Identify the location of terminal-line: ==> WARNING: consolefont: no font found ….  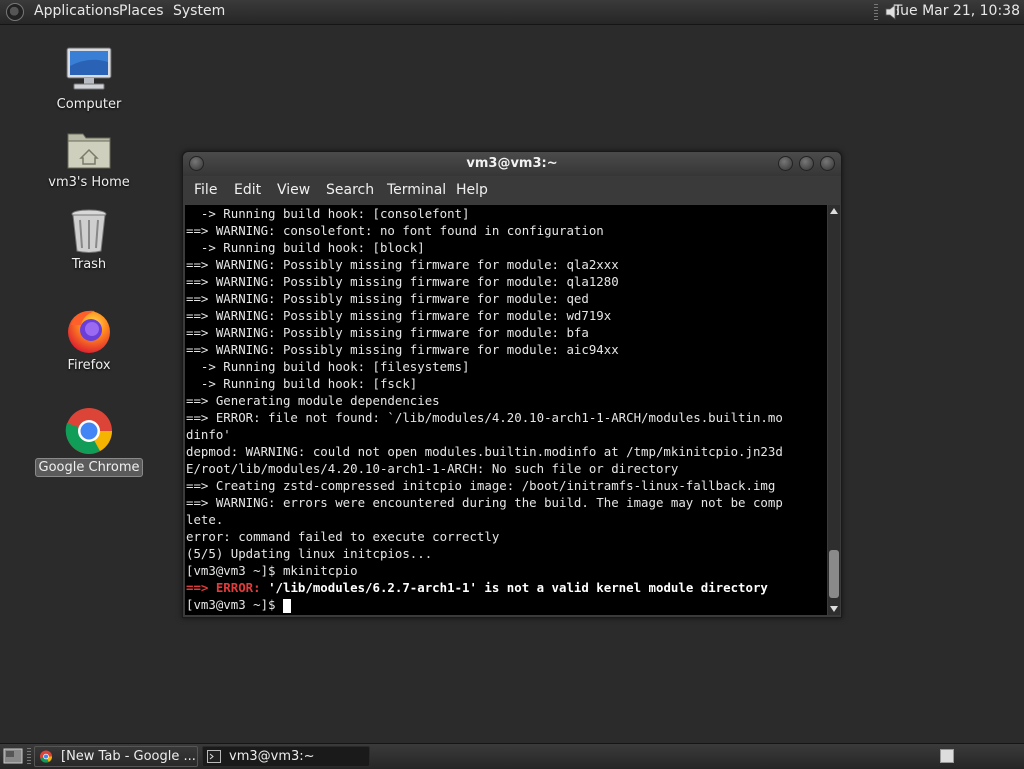
(395, 230).